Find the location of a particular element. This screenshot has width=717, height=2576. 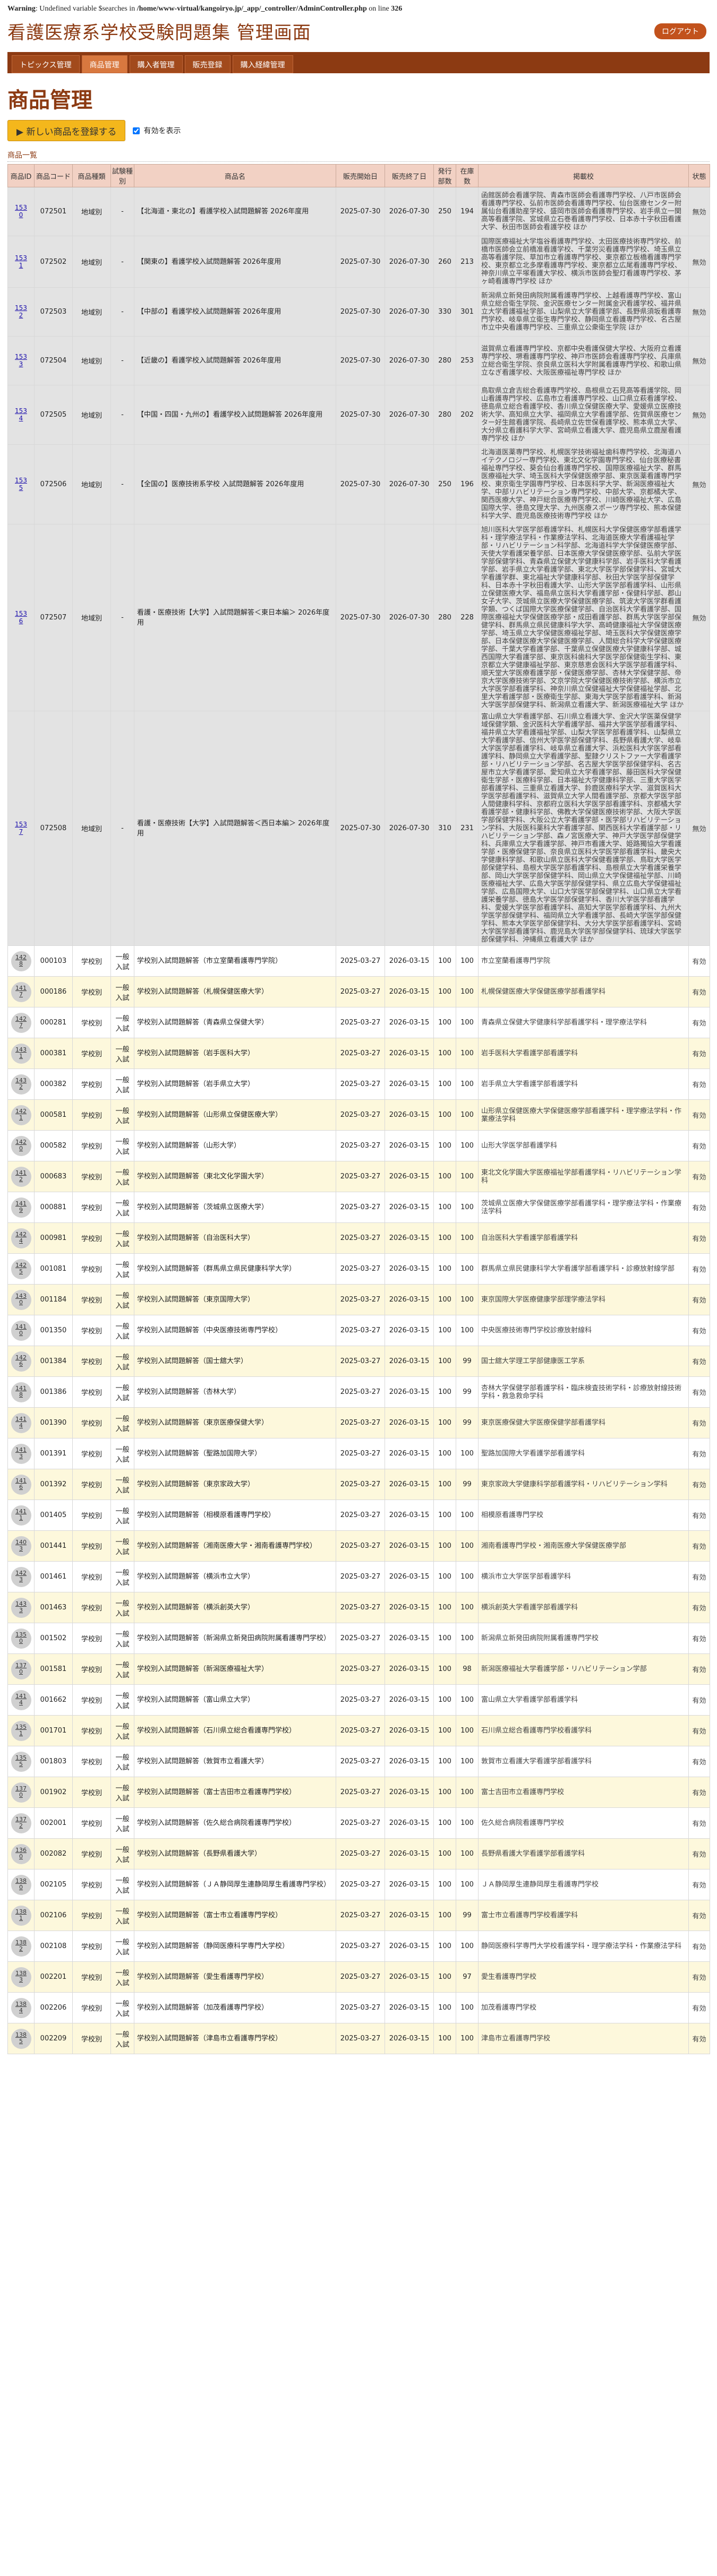

product-kind: 学校別 is located at coordinates (91, 1392).